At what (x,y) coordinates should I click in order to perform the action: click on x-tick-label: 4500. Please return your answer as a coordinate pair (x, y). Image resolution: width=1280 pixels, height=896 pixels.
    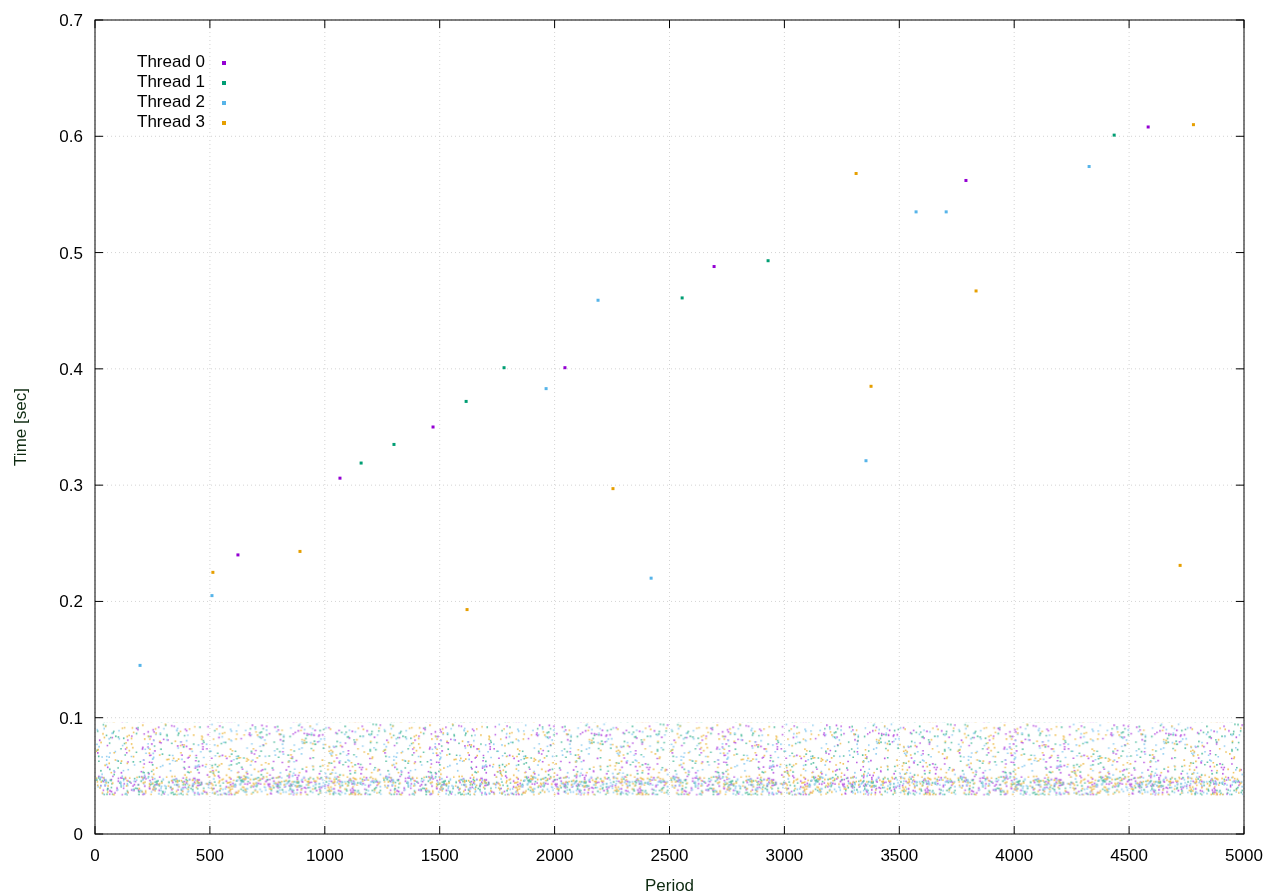
    Looking at the image, I should click on (1129, 855).